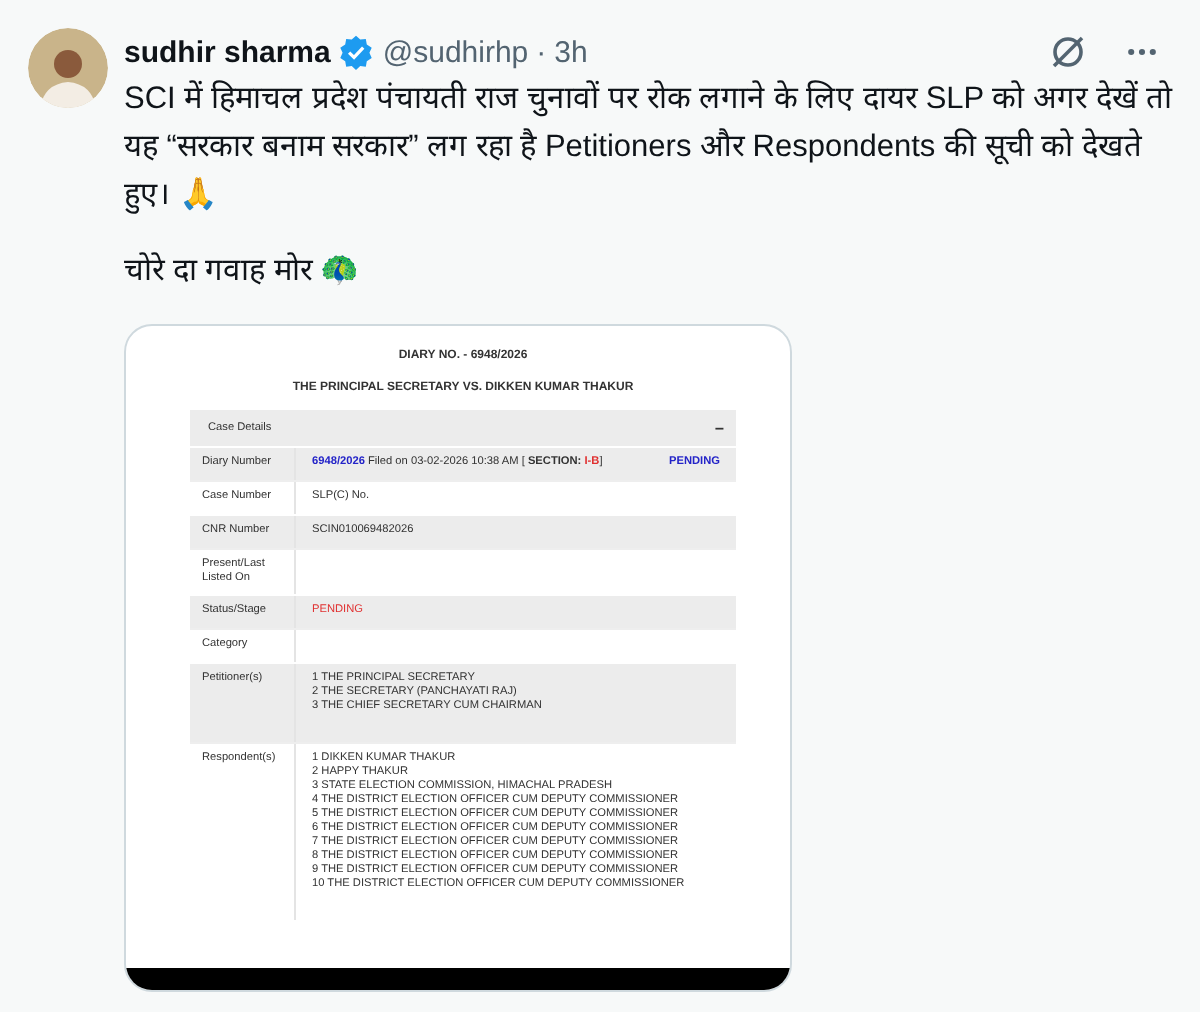 The height and width of the screenshot is (1012, 1200). I want to click on author-handle: @sudhirhp, so click(455, 52).